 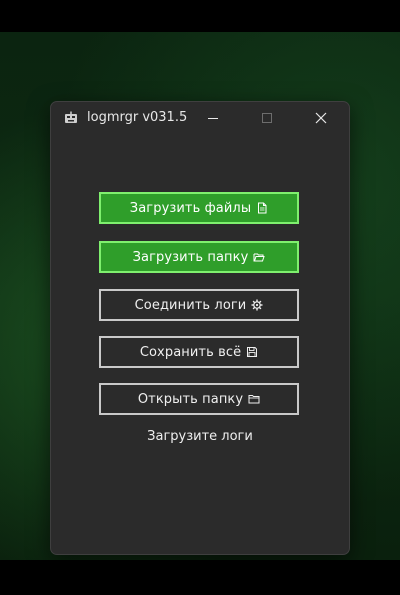 I want to click on folder-open-icon, so click(x=259, y=257).